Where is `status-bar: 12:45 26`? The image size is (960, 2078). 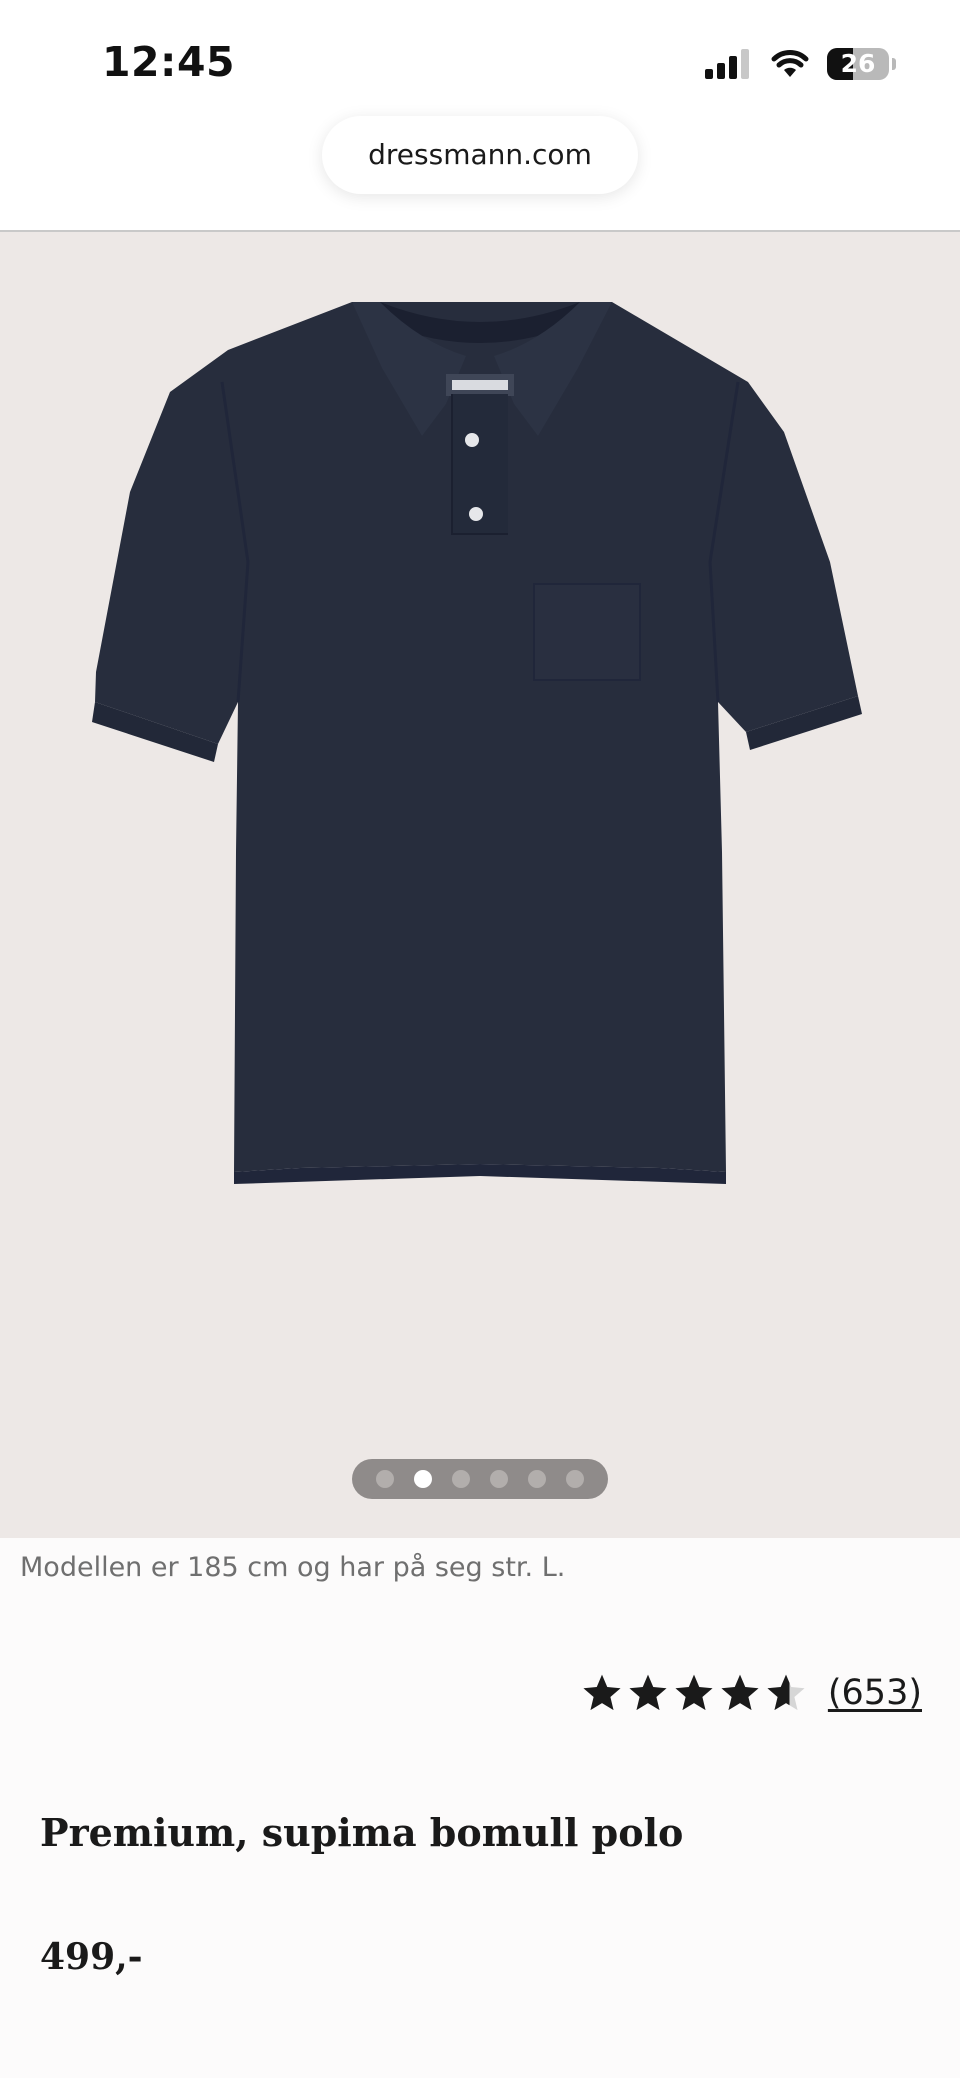 status-bar: 12:45 26 is located at coordinates (480, 55).